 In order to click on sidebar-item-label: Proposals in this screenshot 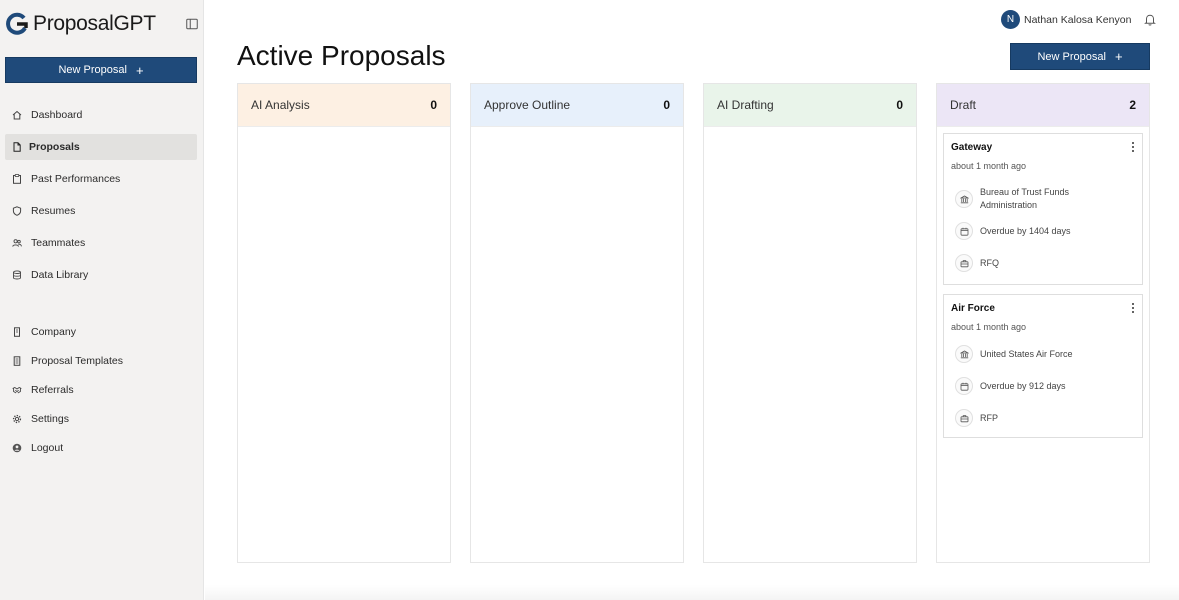, I will do `click(54, 147)`.